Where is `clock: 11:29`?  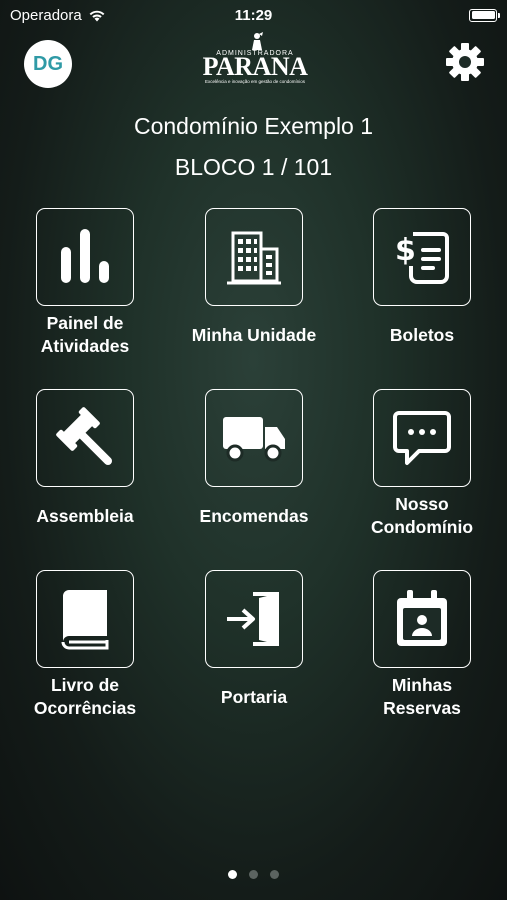
clock: 11:29 is located at coordinates (253, 15).